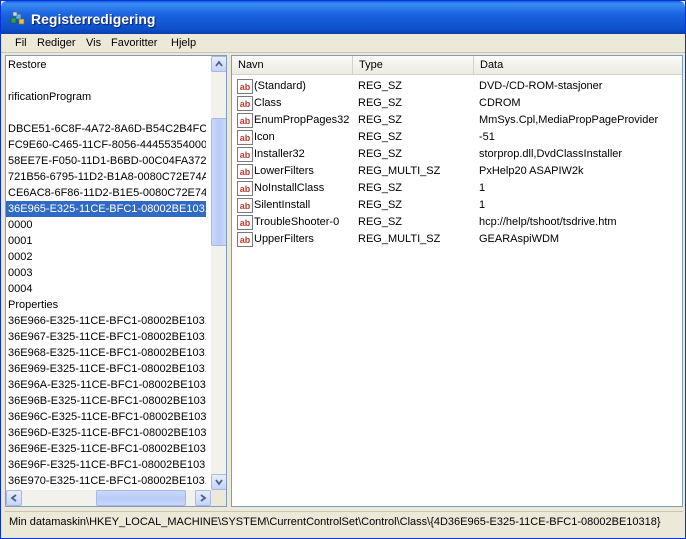 This screenshot has width=686, height=539. I want to click on value-name: LowerFilters, so click(284, 171).